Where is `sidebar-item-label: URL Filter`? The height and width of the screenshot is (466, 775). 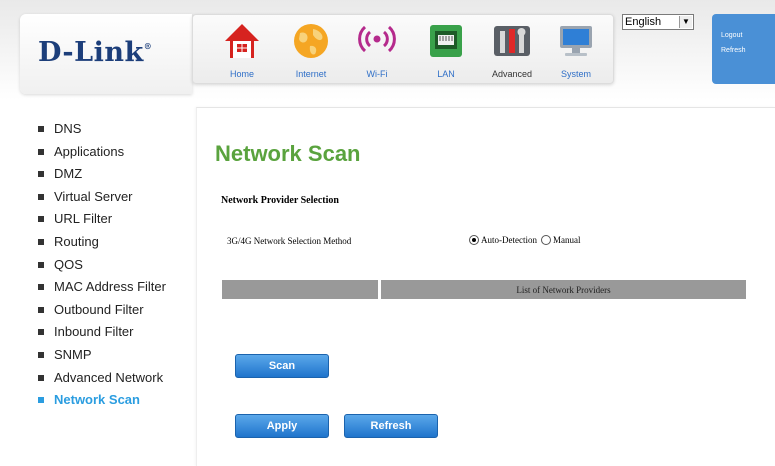 sidebar-item-label: URL Filter is located at coordinates (83, 219).